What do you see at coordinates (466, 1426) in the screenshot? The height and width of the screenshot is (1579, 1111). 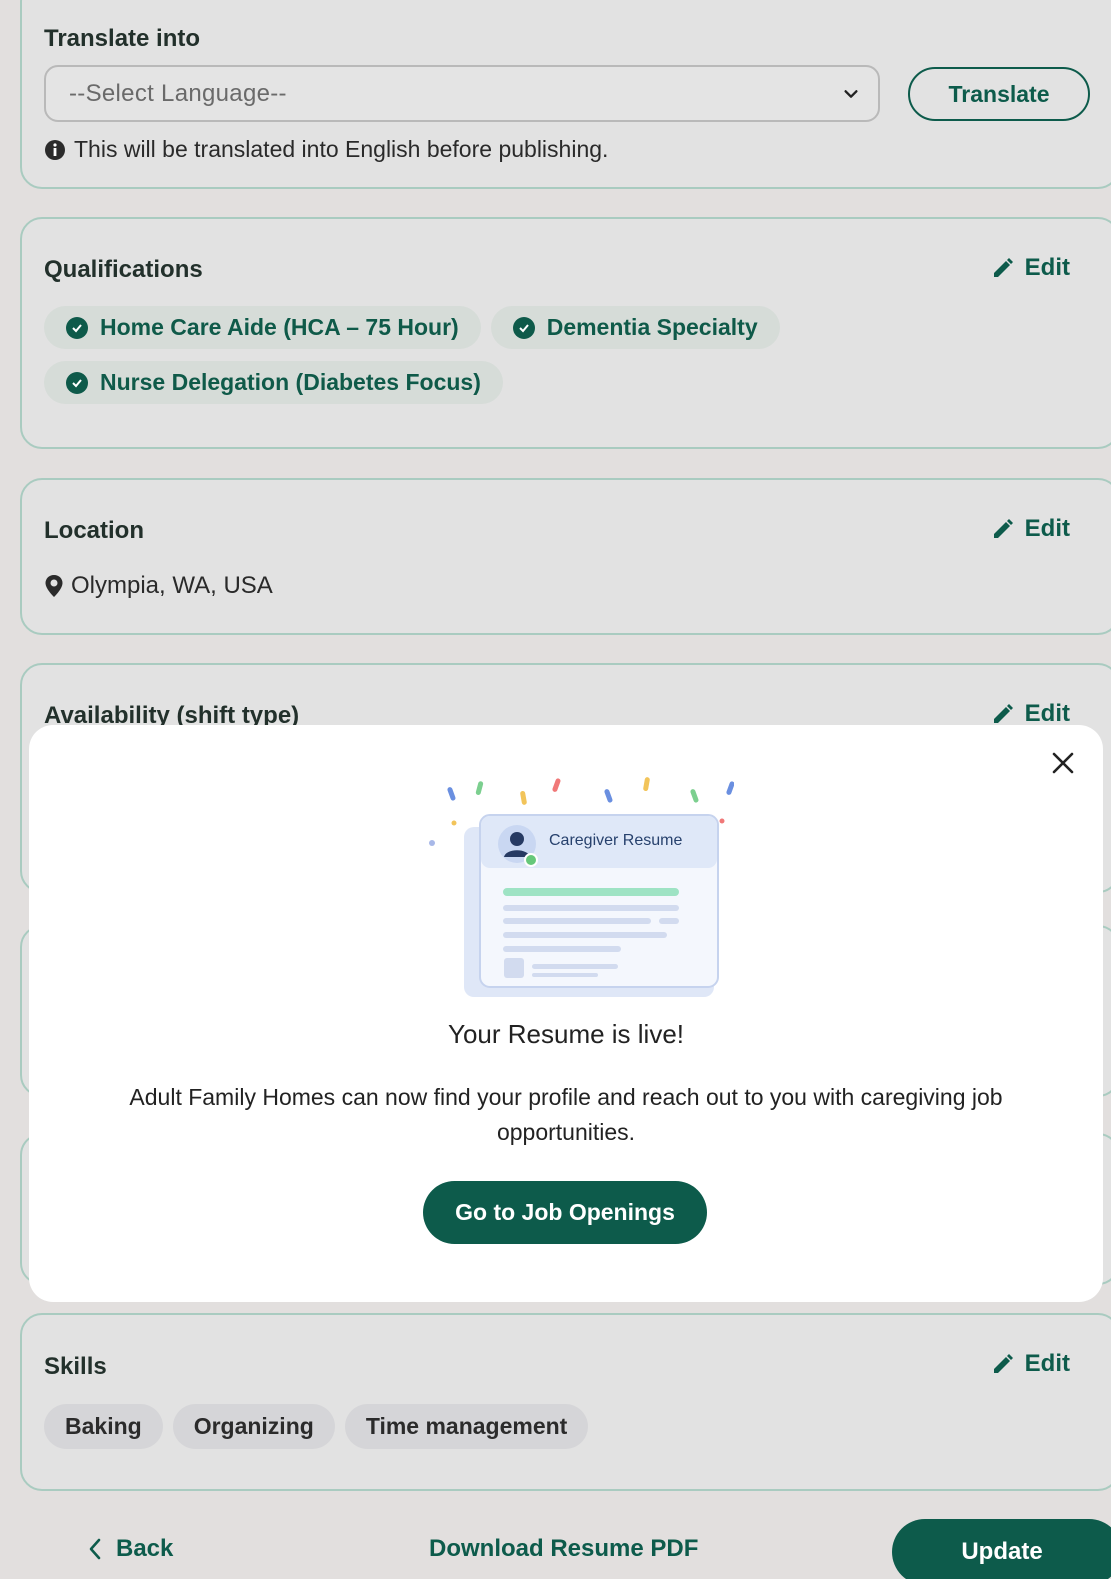 I see `skill-chip: Time management` at bounding box center [466, 1426].